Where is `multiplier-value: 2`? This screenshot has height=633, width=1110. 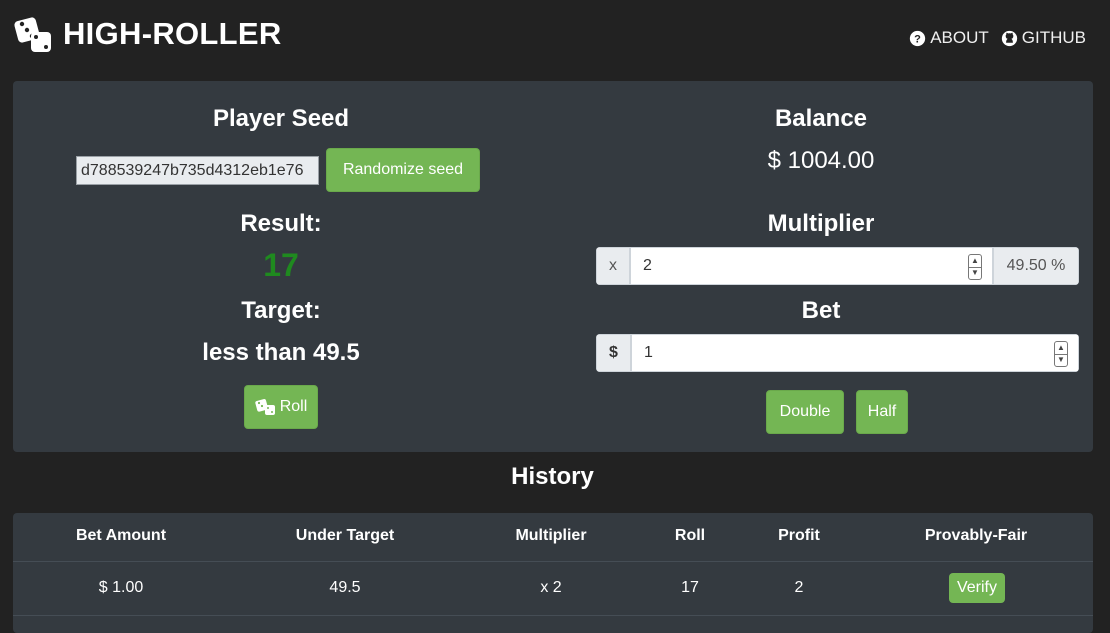 multiplier-value: 2 is located at coordinates (647, 265).